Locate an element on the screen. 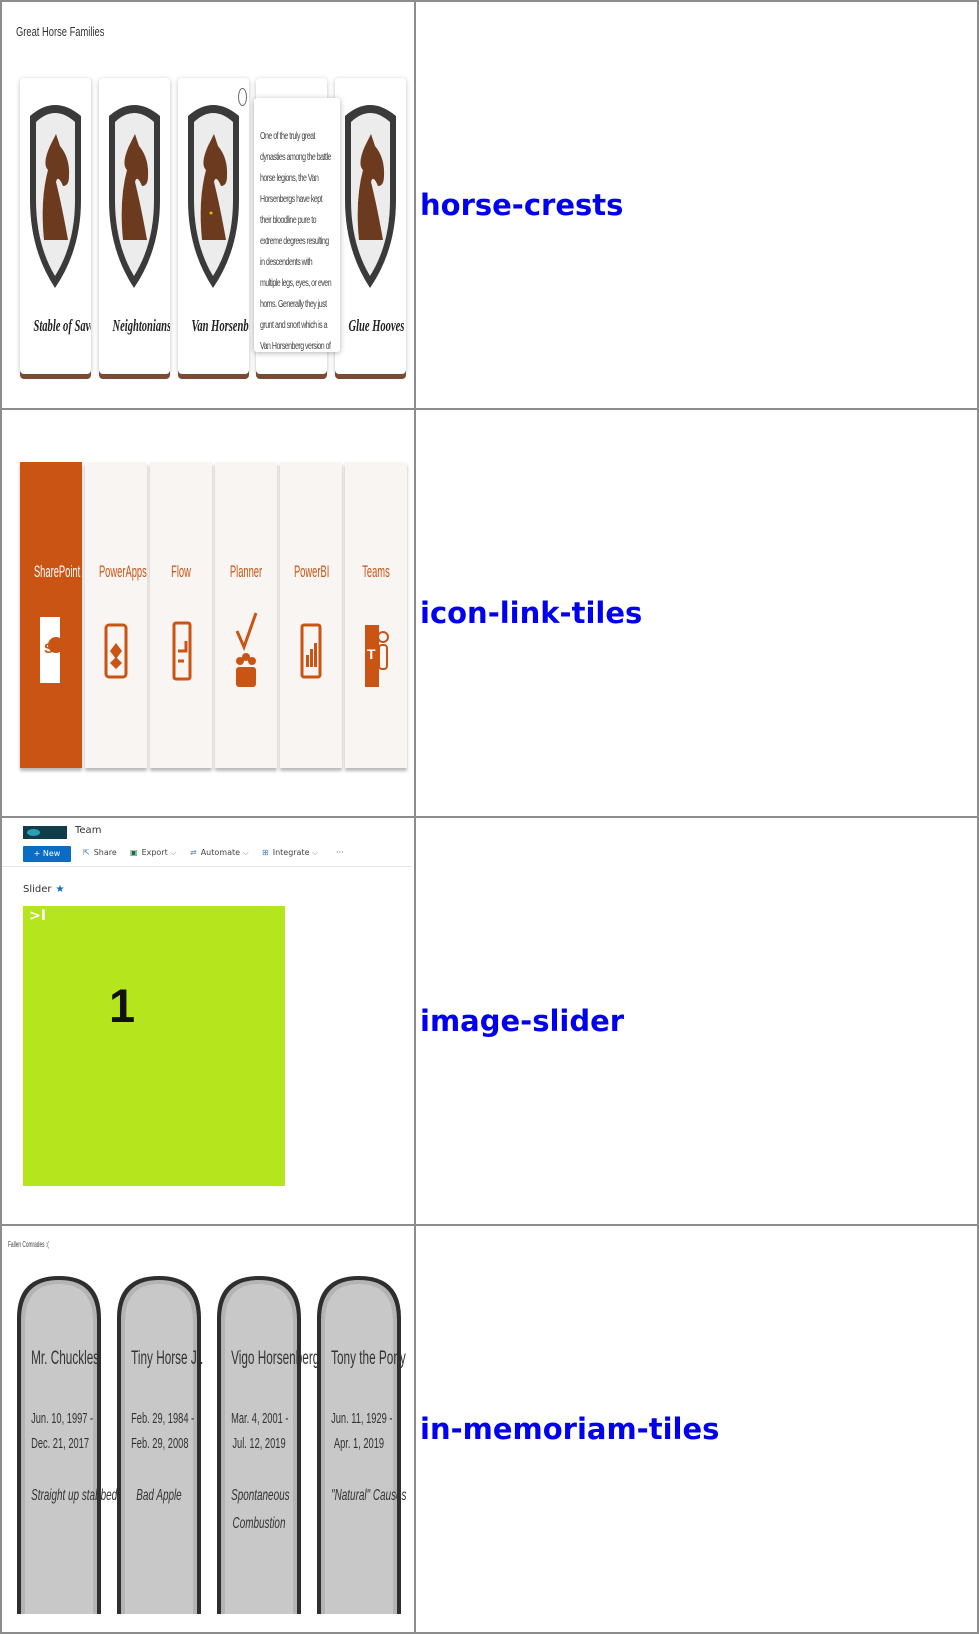 Image resolution: width=979 pixels, height=1634 pixels. automate-button: ⇌ Automate ⌵ is located at coordinates (219, 853).